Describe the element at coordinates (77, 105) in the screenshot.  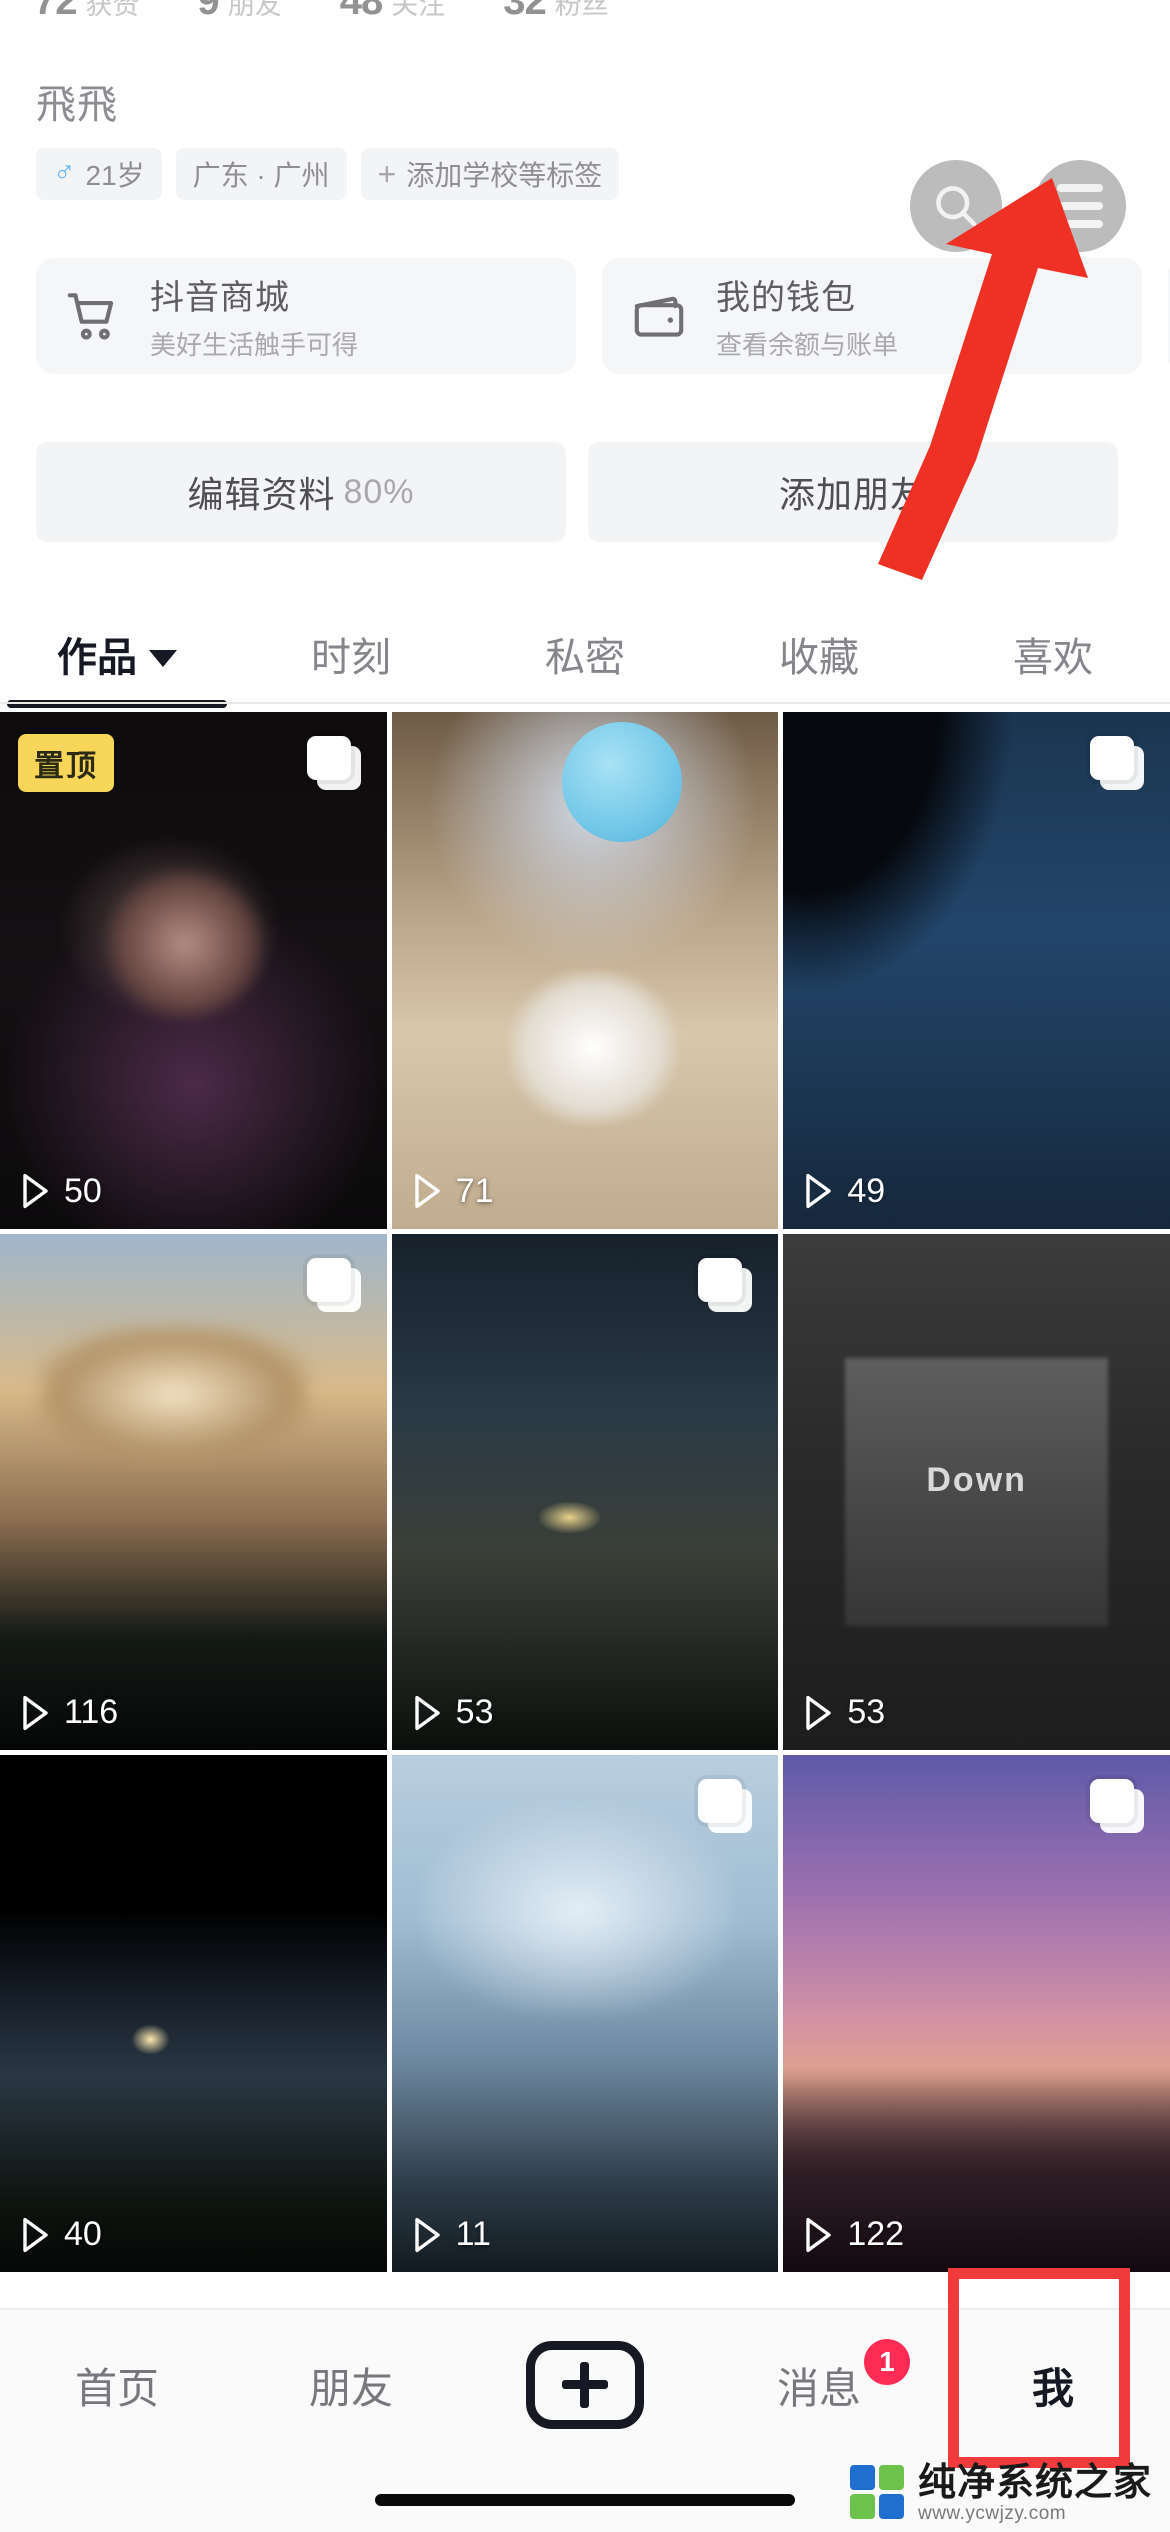
I see `profile-nickname: 飛飛` at that location.